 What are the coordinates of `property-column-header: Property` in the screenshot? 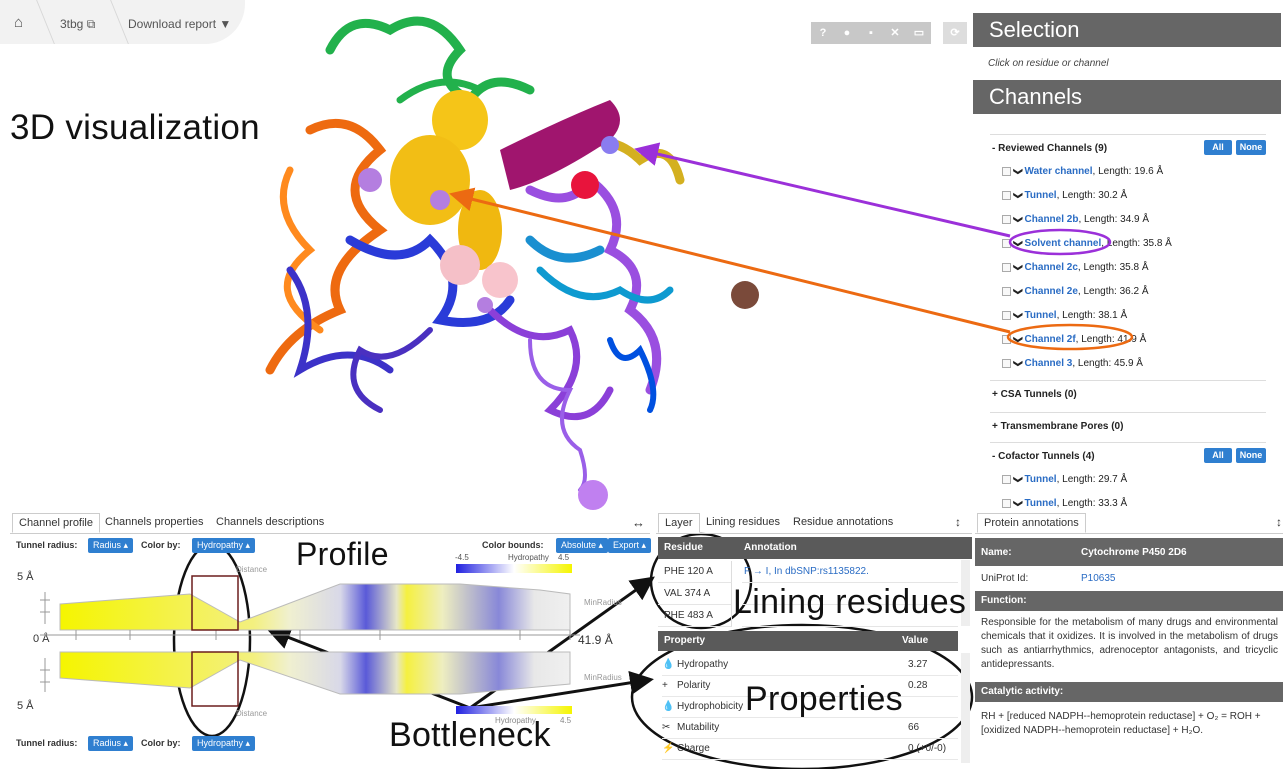 It's located at (685, 640).